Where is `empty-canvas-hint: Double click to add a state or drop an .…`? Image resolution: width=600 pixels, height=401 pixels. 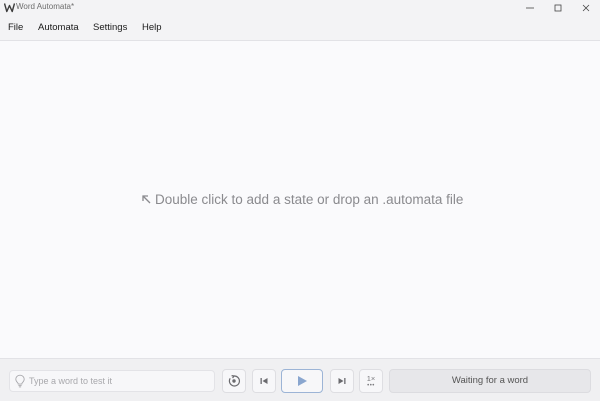
empty-canvas-hint: Double click to add a state or drop an .… is located at coordinates (310, 200).